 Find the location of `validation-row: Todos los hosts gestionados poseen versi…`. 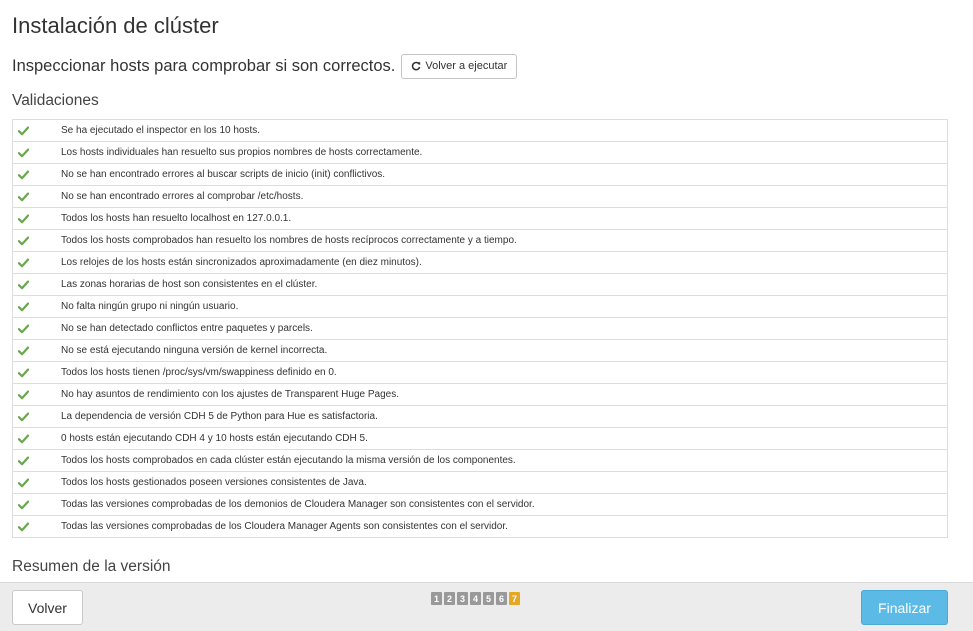

validation-row: Todos los hosts gestionados poseen versi… is located at coordinates (480, 483).